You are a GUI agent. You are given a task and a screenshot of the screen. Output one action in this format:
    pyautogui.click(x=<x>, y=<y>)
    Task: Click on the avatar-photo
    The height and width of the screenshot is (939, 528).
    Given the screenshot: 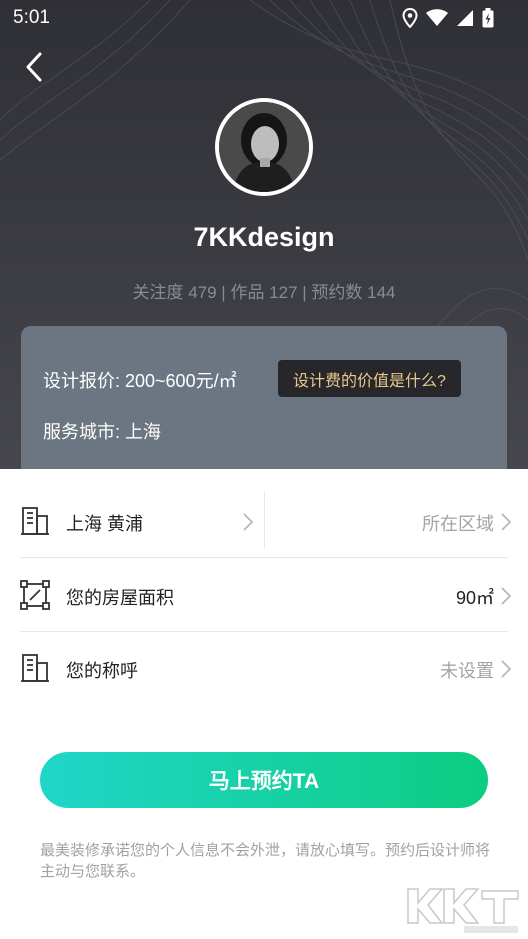 What is the action you would take?
    pyautogui.click(x=264, y=147)
    